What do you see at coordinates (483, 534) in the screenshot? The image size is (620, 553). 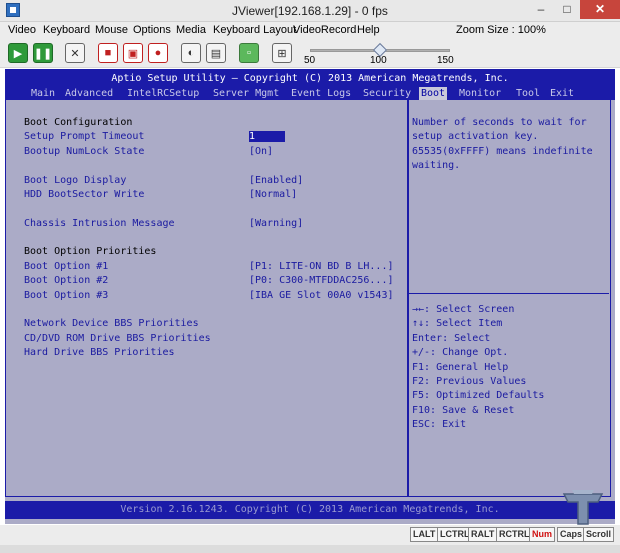 I see `ralt-key-indicator: RALT` at bounding box center [483, 534].